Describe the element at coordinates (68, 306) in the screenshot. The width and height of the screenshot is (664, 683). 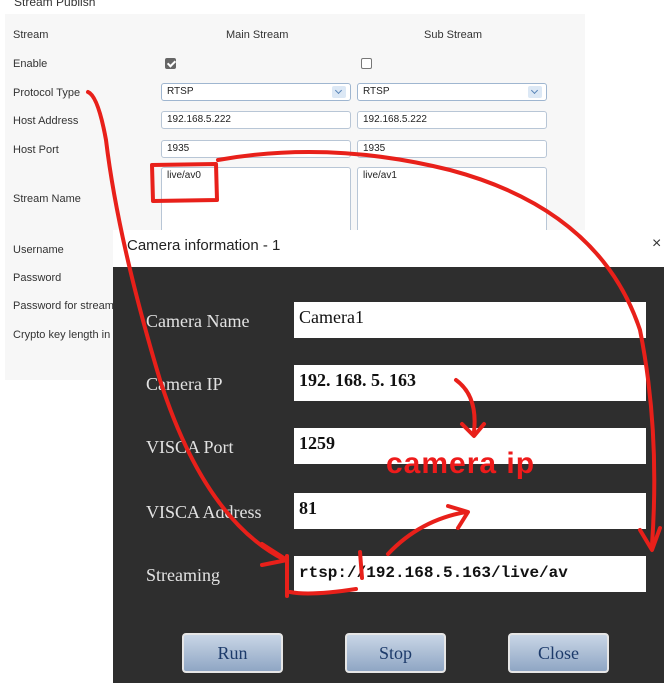
I see `password-encrypt-label: Password for stream e` at that location.